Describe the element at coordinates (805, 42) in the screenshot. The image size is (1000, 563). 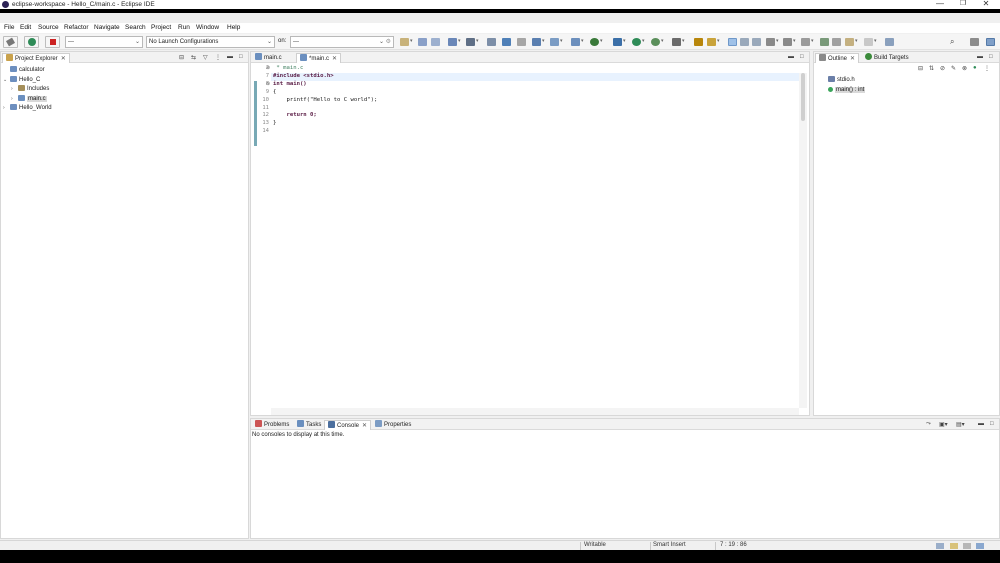
I see `last-edit-icon` at that location.